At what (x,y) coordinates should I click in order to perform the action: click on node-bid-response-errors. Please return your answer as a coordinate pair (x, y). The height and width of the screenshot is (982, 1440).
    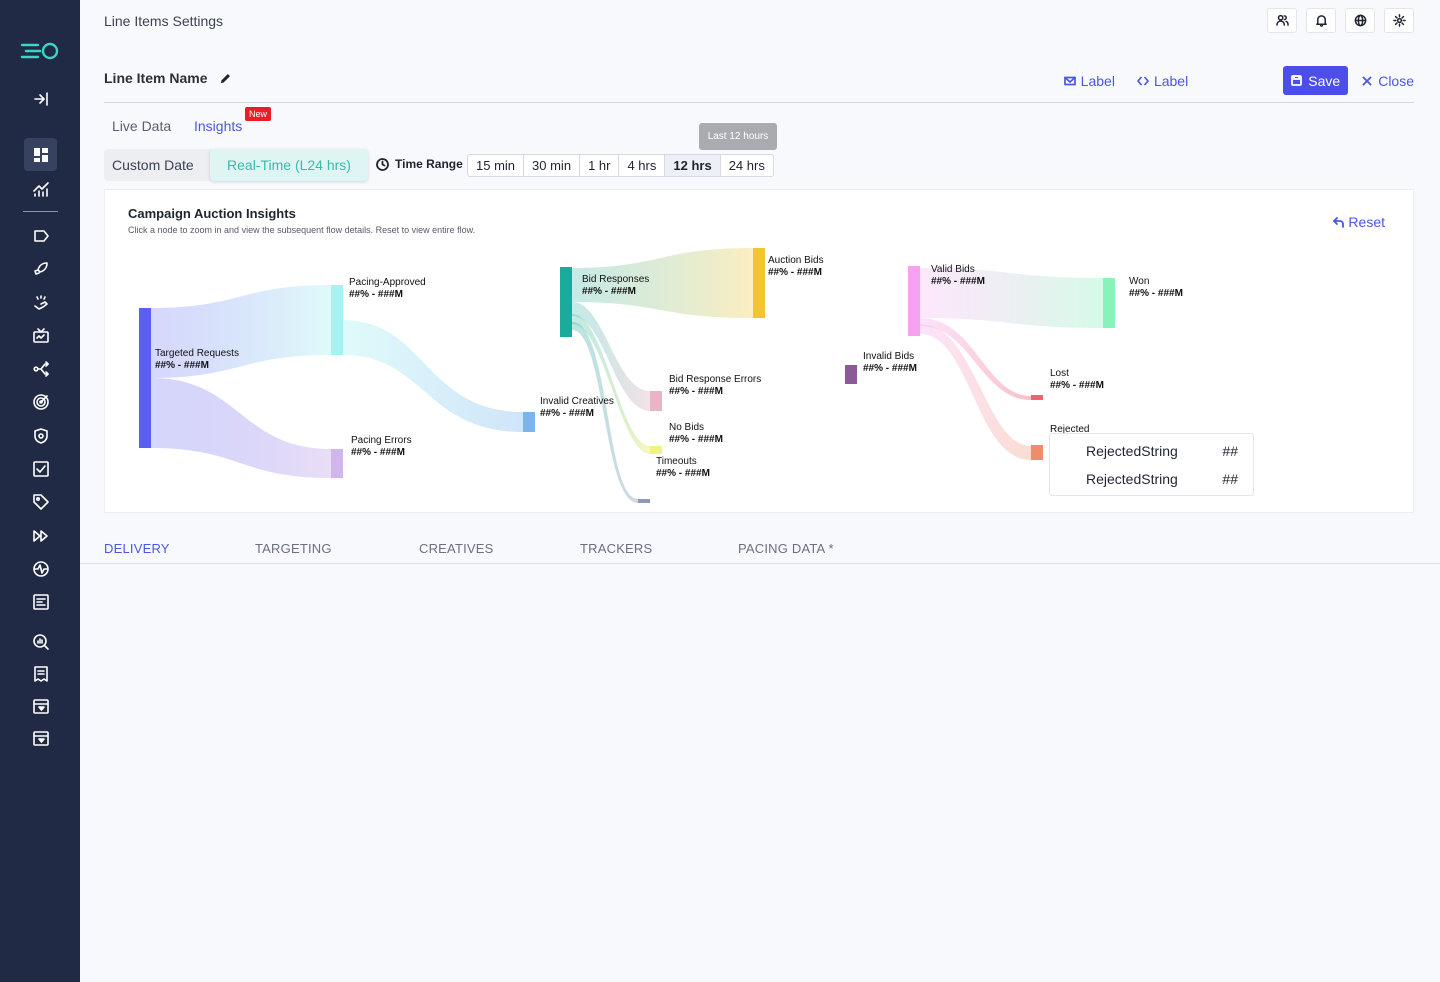
    Looking at the image, I should click on (656, 401).